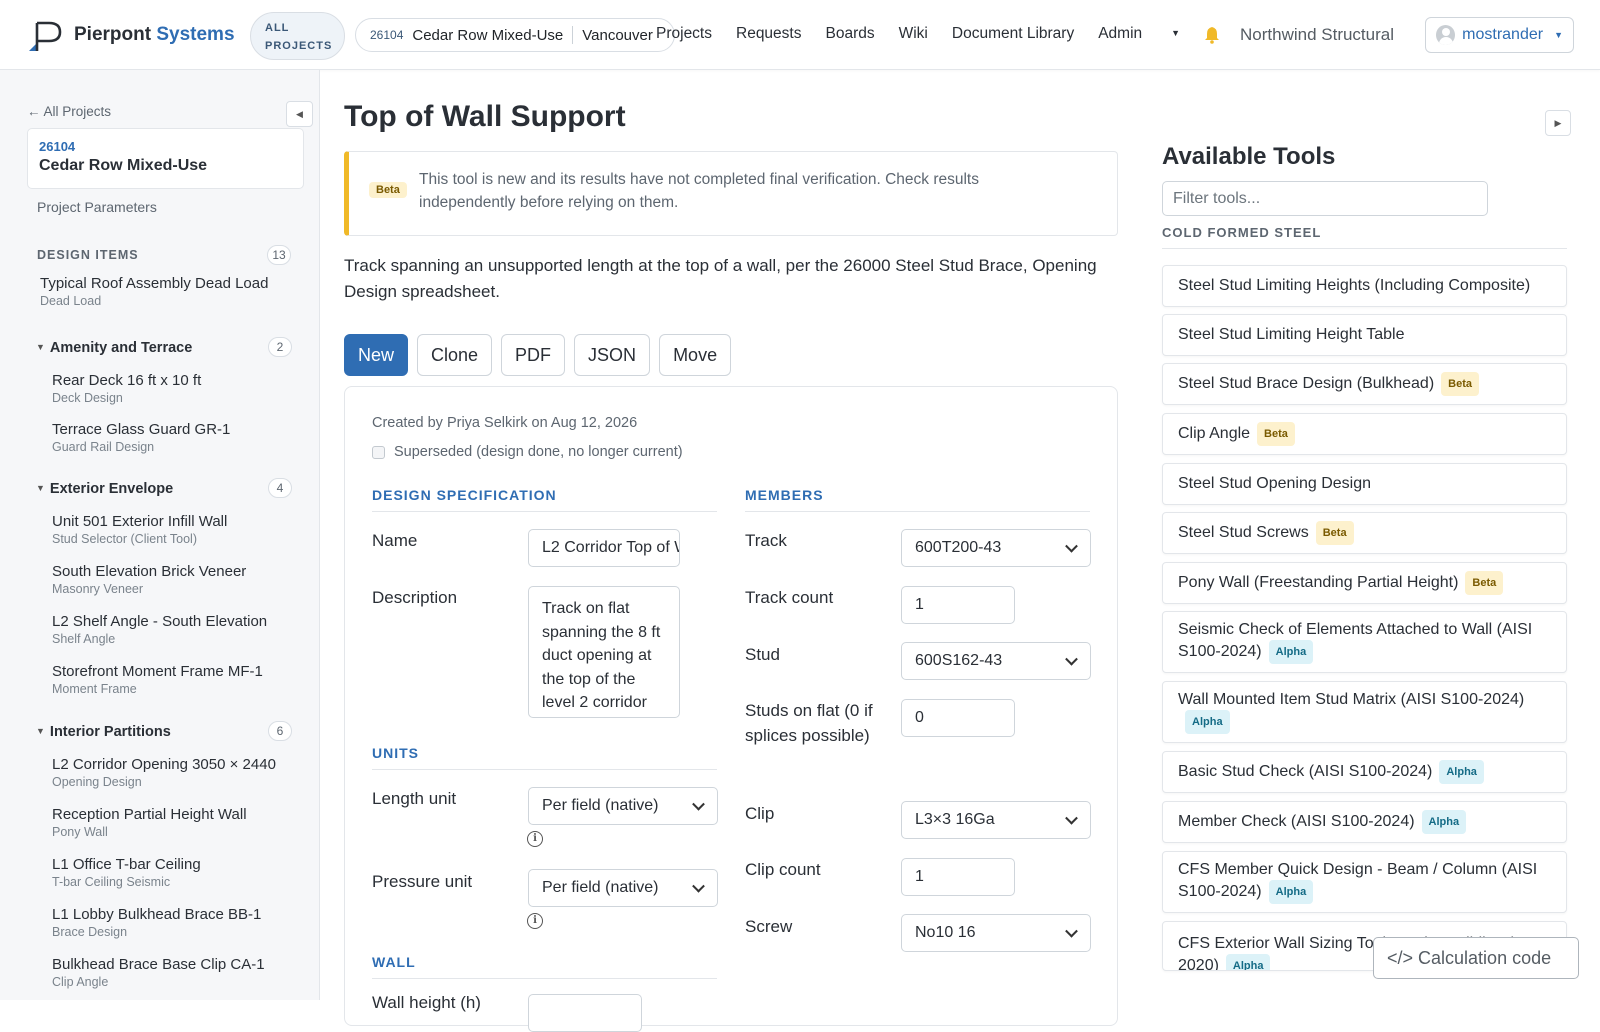 The height and width of the screenshot is (1032, 1600). I want to click on description-label: Description, so click(415, 597).